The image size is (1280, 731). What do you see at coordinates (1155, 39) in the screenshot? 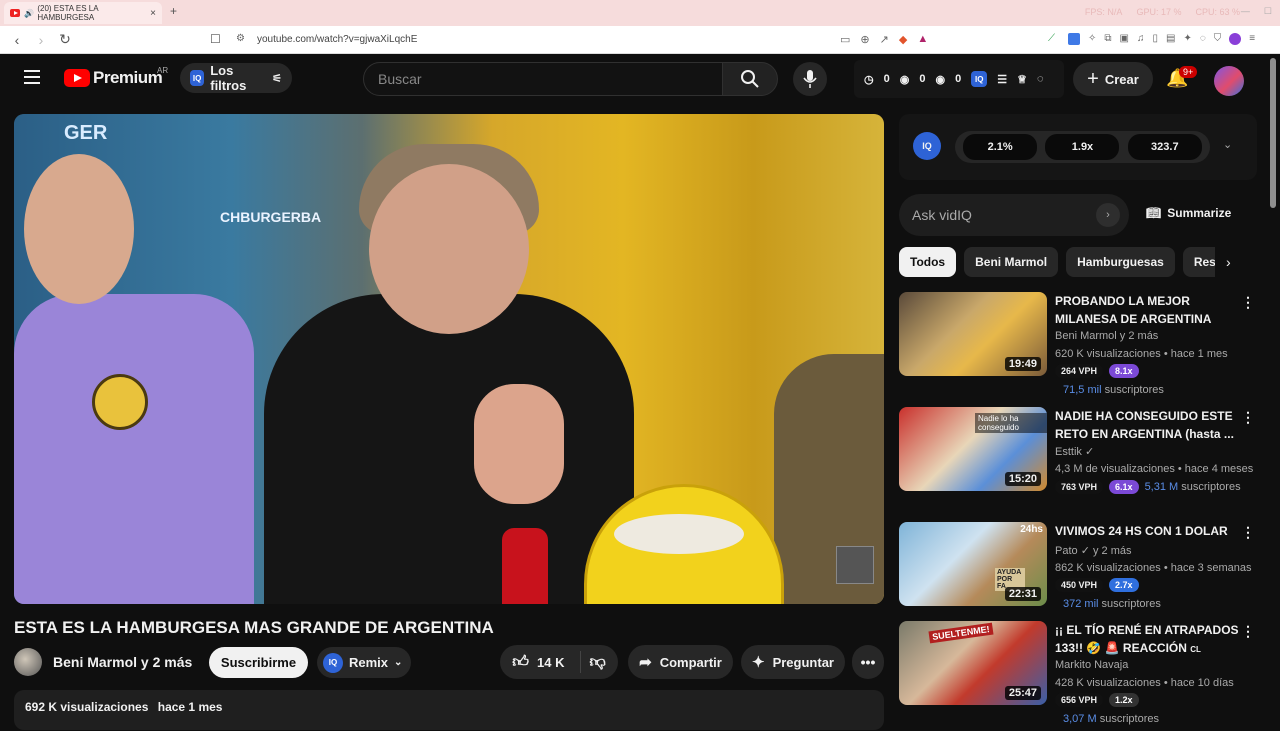
I see `sidebar-icon: ▯` at bounding box center [1155, 39].